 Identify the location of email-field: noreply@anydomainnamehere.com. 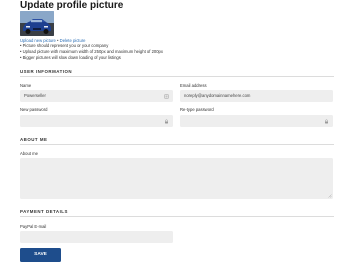
(256, 96).